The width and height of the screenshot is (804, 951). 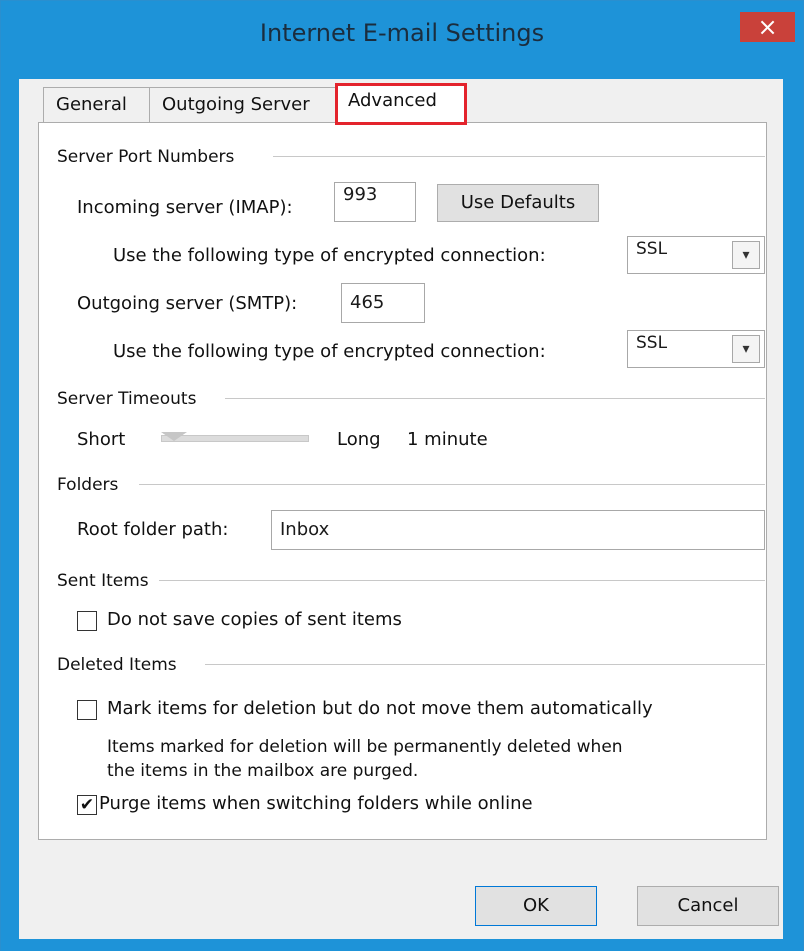 What do you see at coordinates (103, 581) in the screenshot?
I see `section-heading-sent-items: Sent Items` at bounding box center [103, 581].